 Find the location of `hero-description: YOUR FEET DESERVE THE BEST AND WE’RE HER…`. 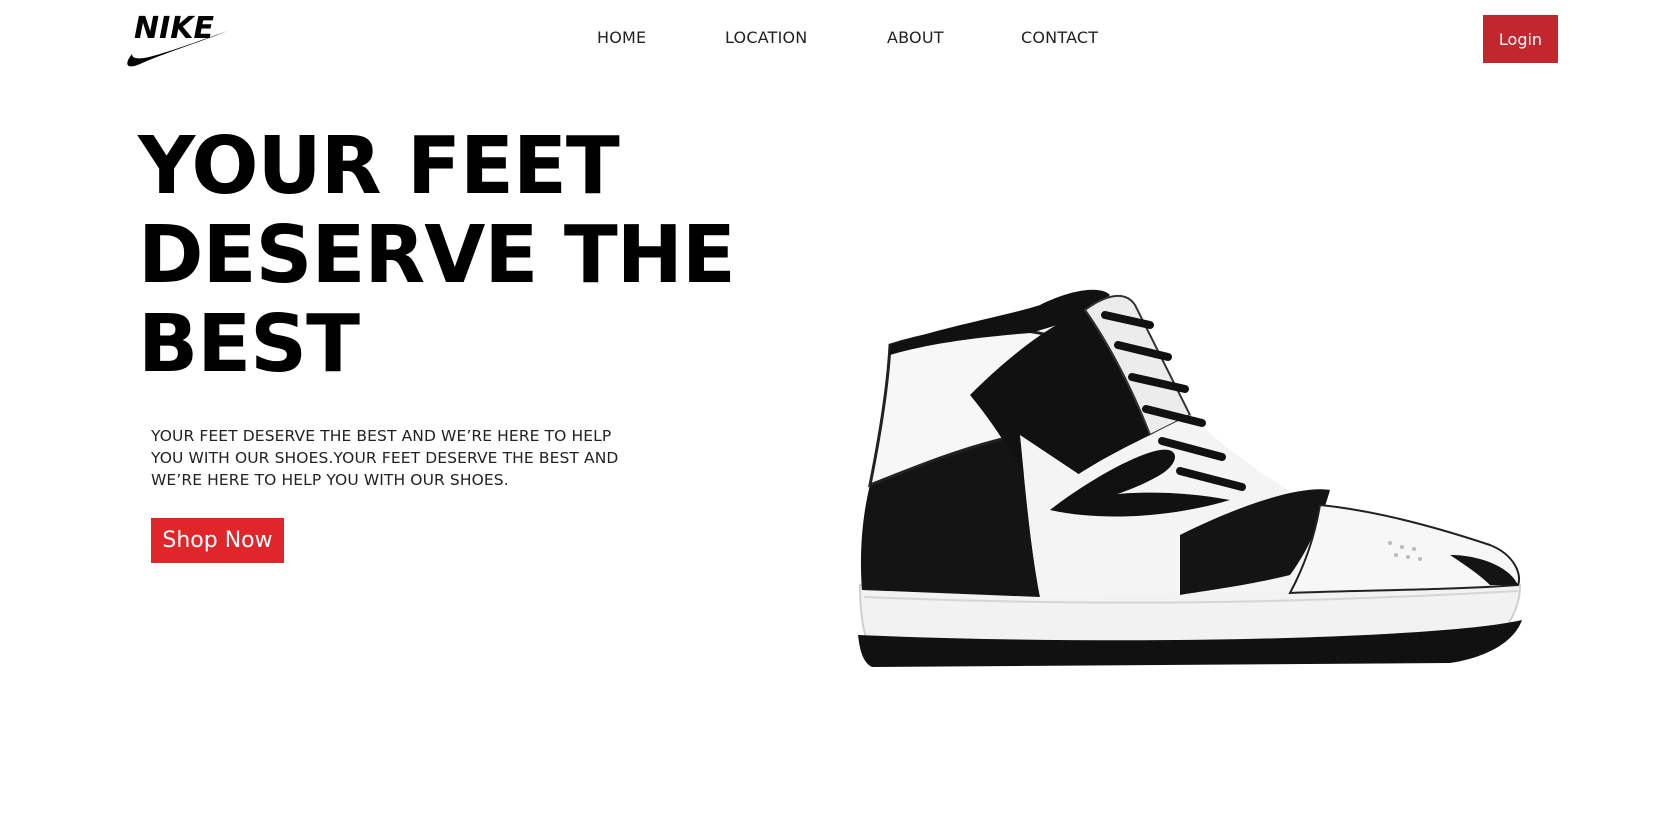

hero-description: YOUR FEET DESERVE THE BEST AND WE’RE HER… is located at coordinates (385, 458).